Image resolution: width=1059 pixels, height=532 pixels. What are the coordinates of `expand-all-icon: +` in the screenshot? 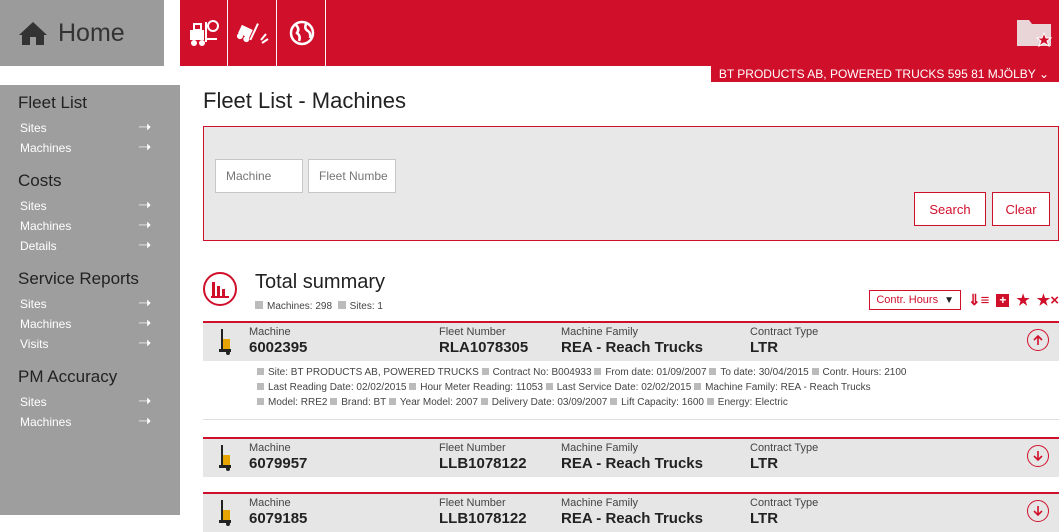 It's located at (1003, 300).